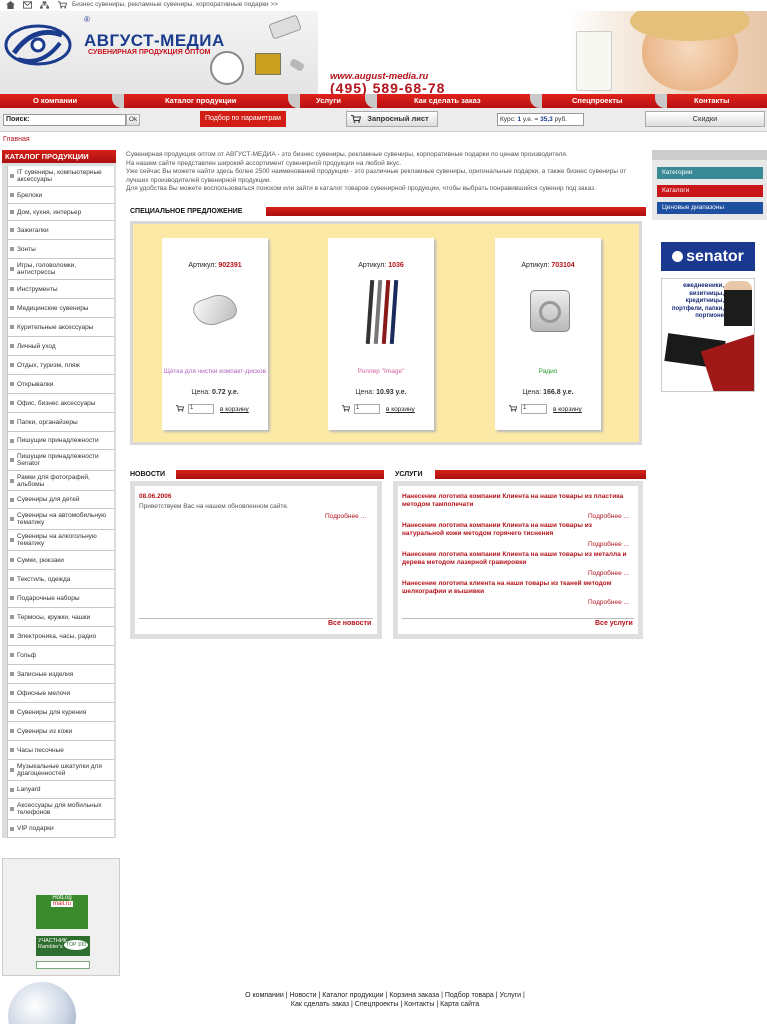 The height and width of the screenshot is (1024, 767). What do you see at coordinates (243, 119) in the screenshot?
I see `filter-button: Подбор по параметрам` at bounding box center [243, 119].